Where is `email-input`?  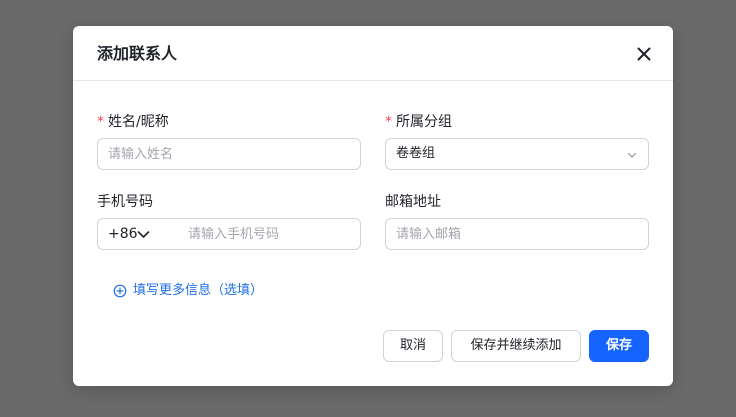 email-input is located at coordinates (517, 234).